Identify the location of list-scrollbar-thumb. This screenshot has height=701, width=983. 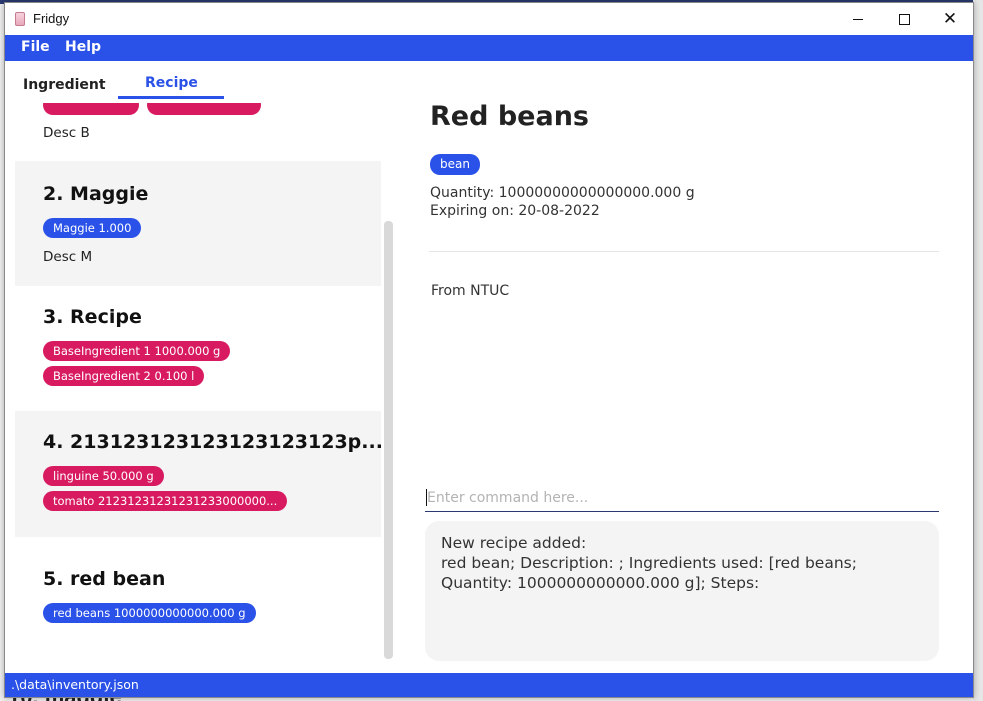
(388, 440).